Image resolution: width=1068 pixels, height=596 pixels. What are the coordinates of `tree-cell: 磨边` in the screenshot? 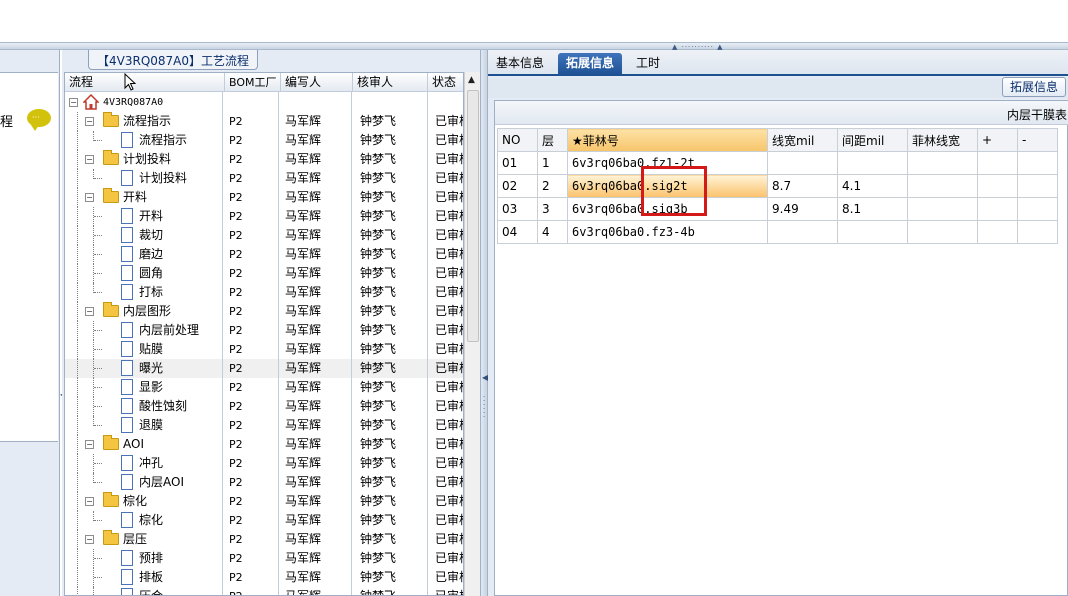 It's located at (143, 254).